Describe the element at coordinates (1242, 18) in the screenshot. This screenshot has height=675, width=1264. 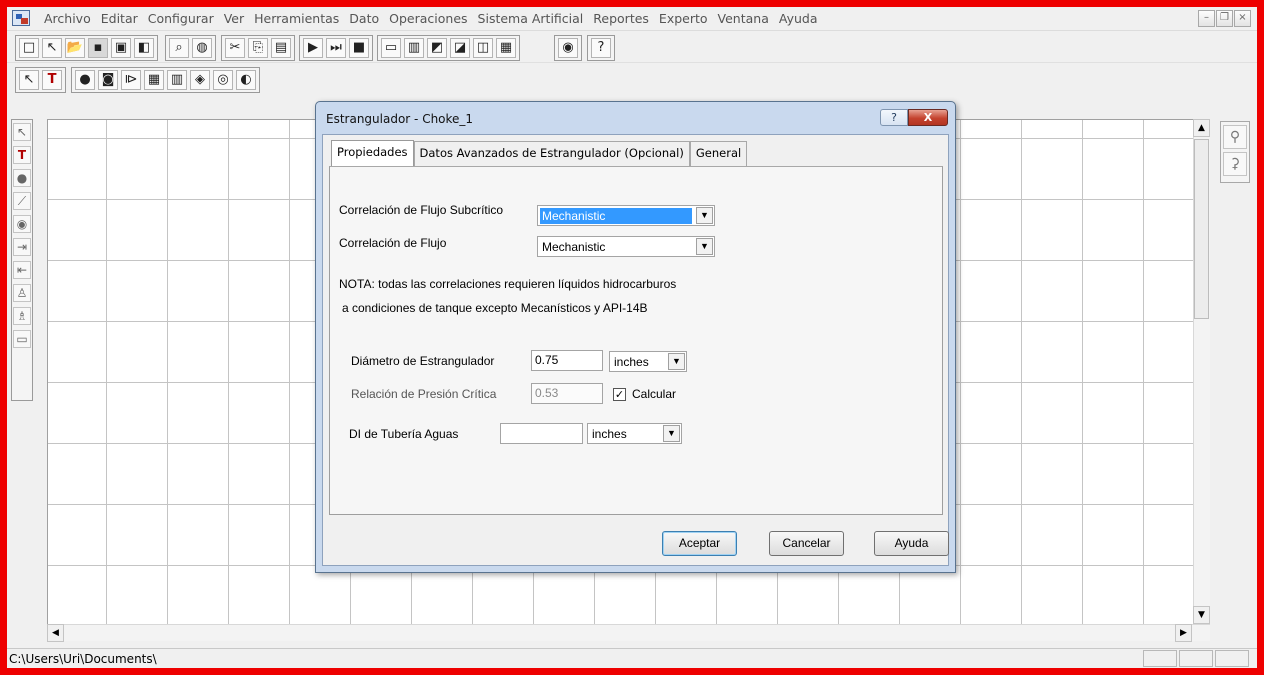
I see `close-window-button: ×` at that location.